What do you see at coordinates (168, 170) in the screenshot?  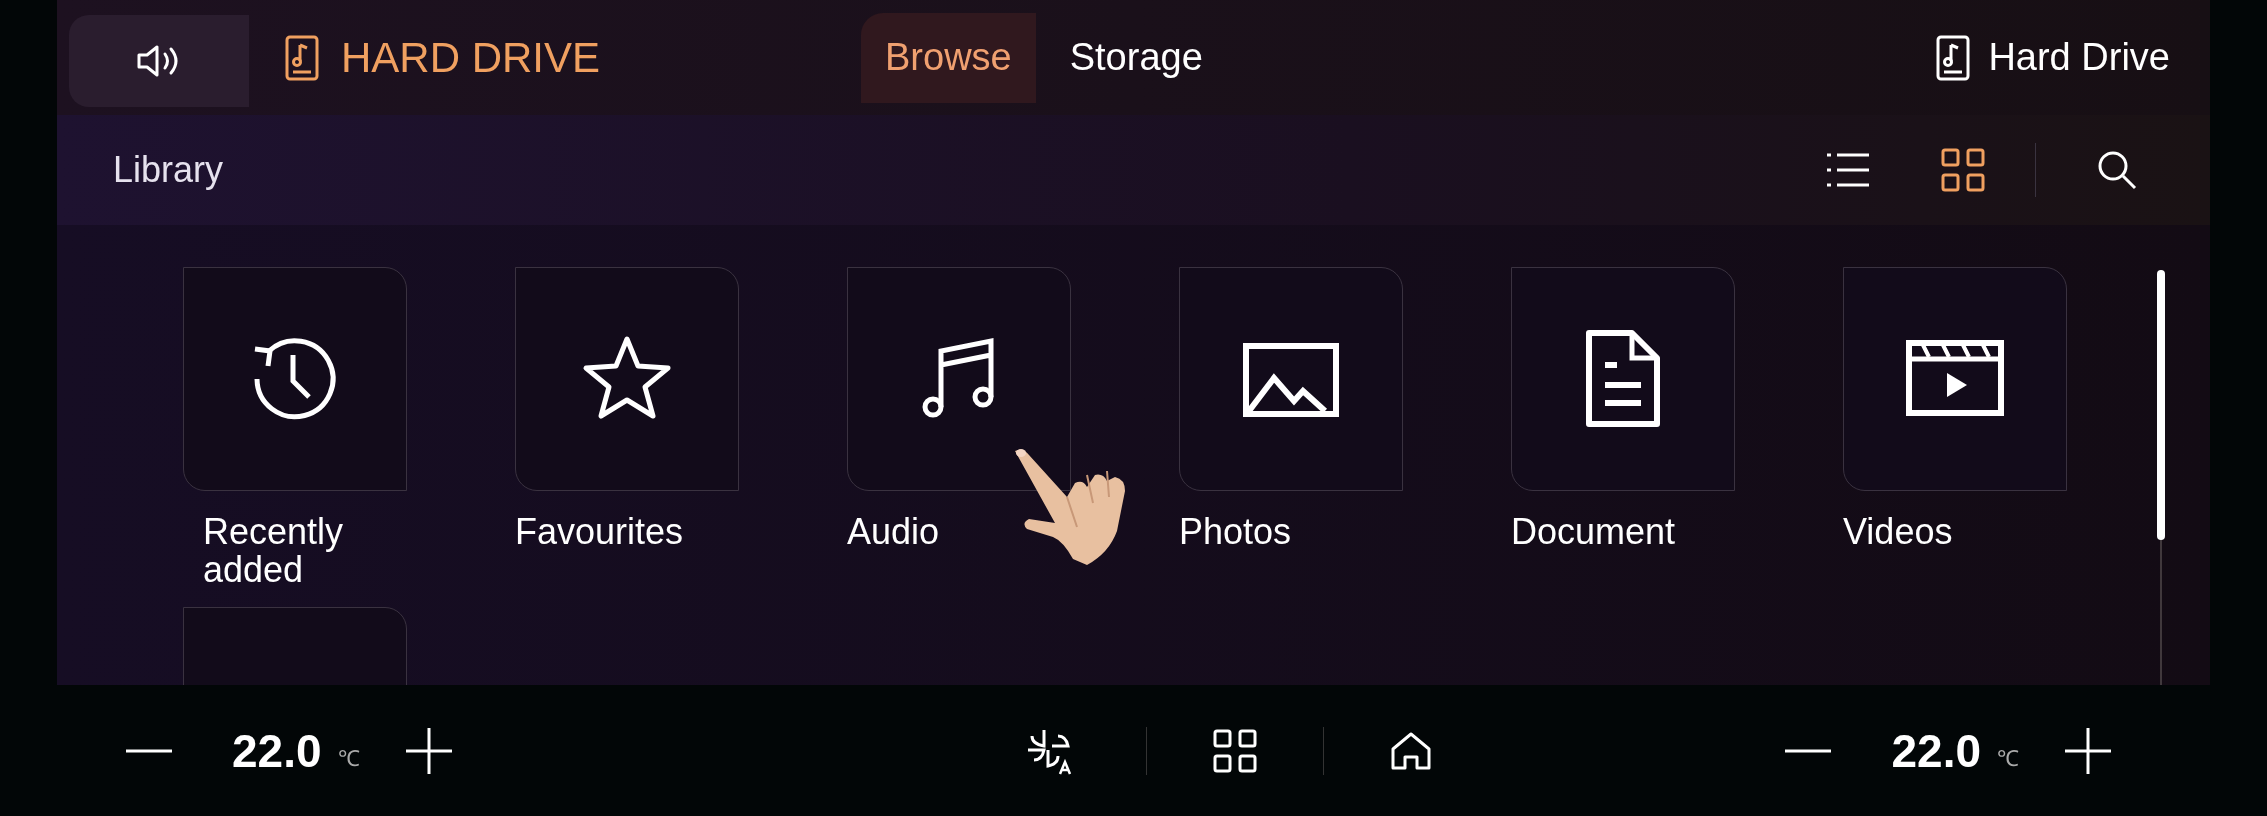 I see `library-title: Library` at bounding box center [168, 170].